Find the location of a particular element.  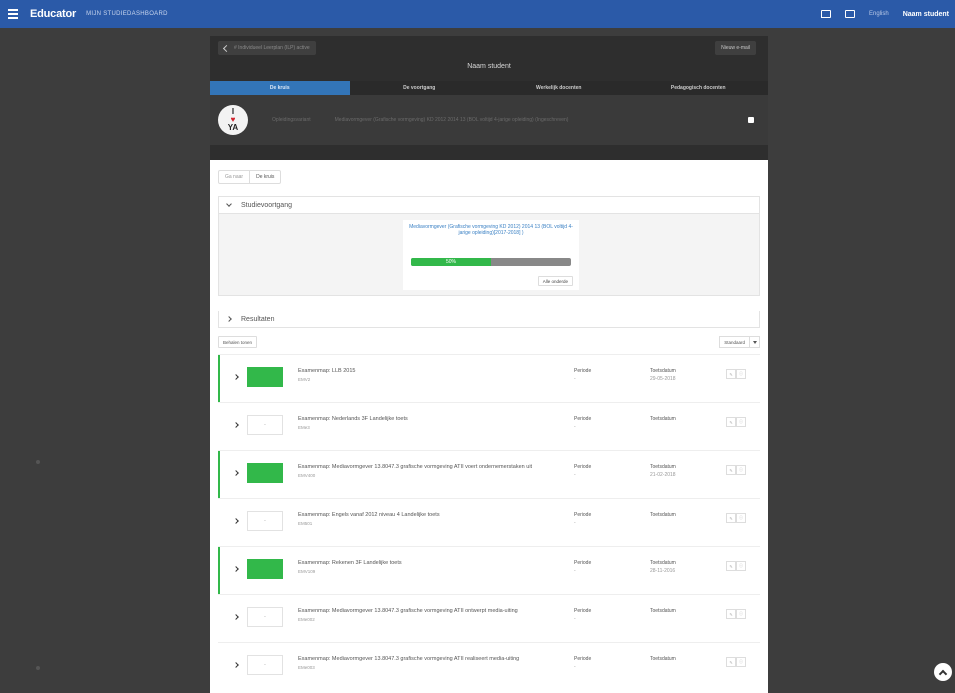

sort-dropdown-toggle is located at coordinates (755, 342).